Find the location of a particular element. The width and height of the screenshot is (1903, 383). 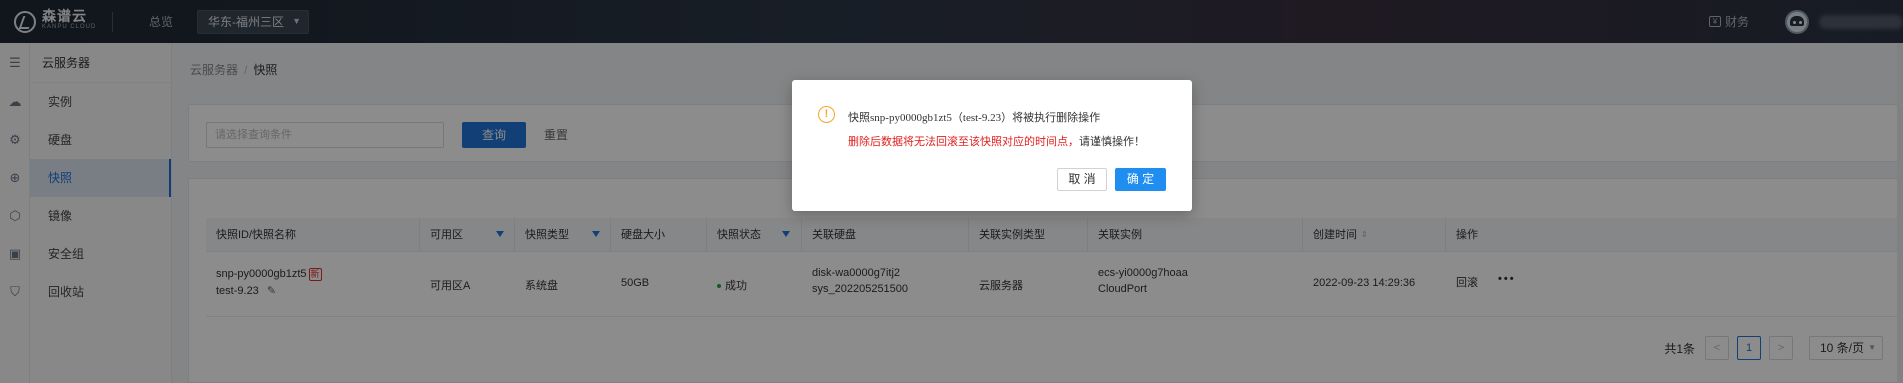

confirm-button: 确 定 is located at coordinates (1140, 179).